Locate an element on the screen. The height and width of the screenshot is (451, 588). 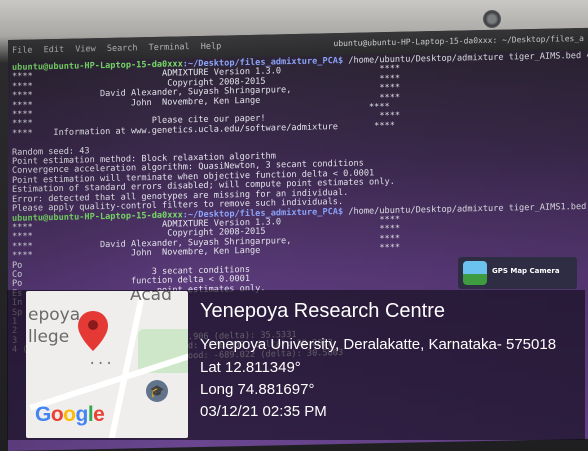
datetime: 03/12/21 02:35 PM is located at coordinates (263, 411).